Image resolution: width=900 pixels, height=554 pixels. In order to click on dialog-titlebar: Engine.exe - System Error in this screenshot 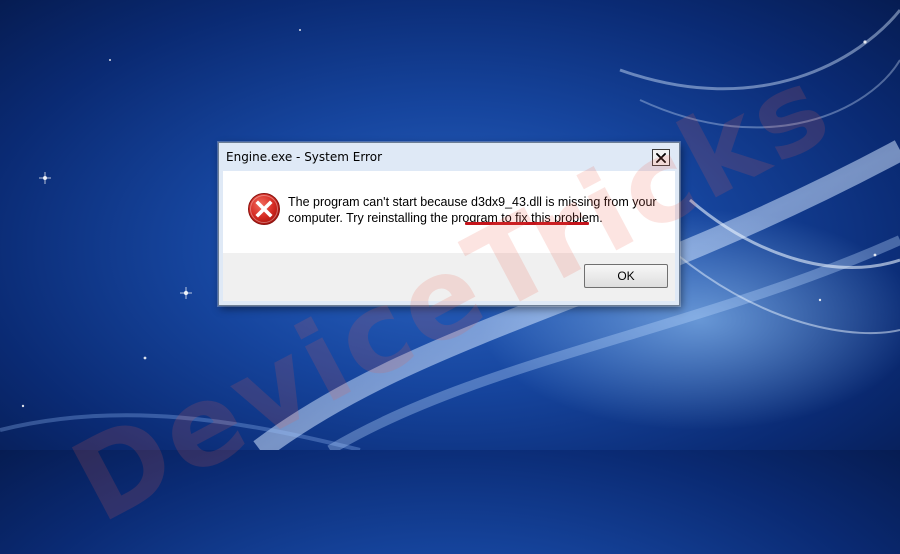, I will do `click(449, 157)`.